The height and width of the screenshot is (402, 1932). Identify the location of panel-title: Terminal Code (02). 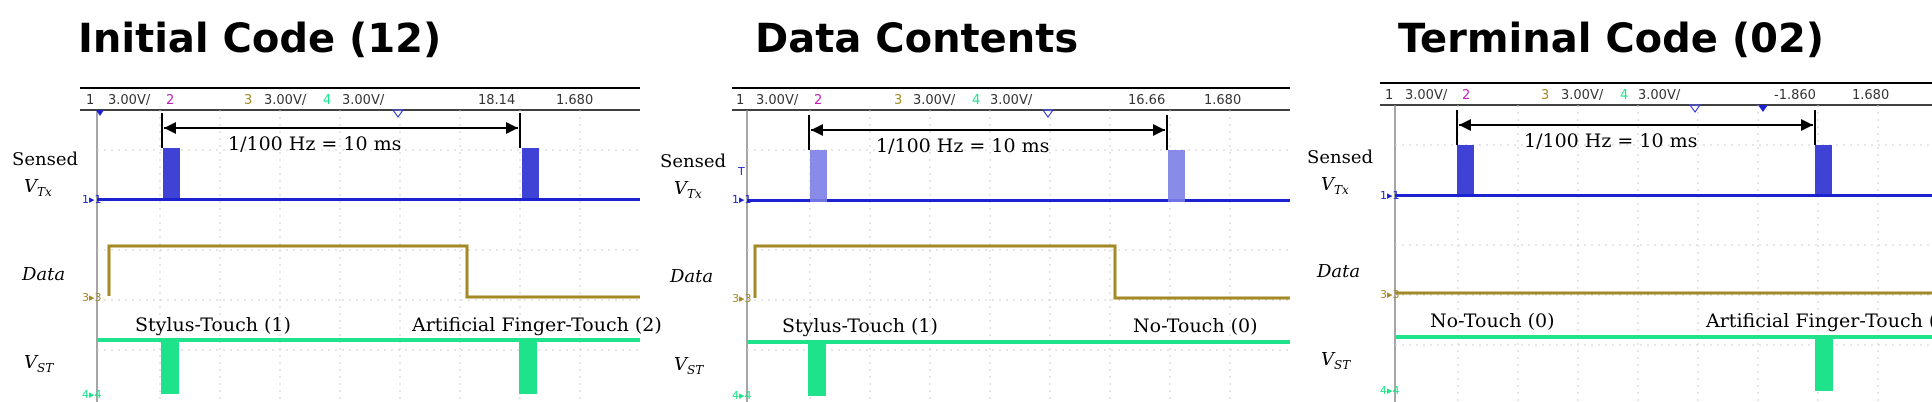
(1611, 39).